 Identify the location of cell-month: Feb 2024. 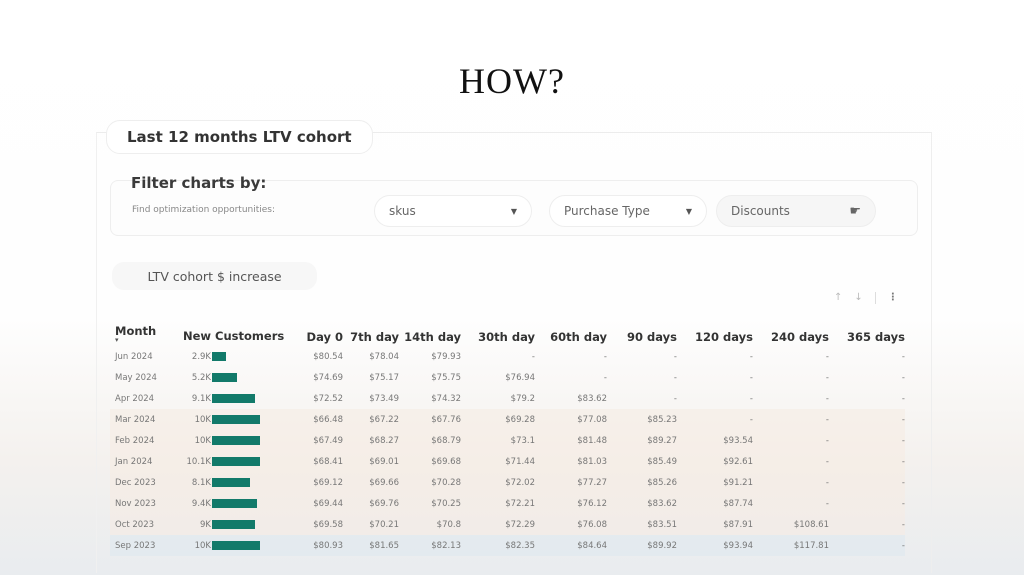
(135, 440).